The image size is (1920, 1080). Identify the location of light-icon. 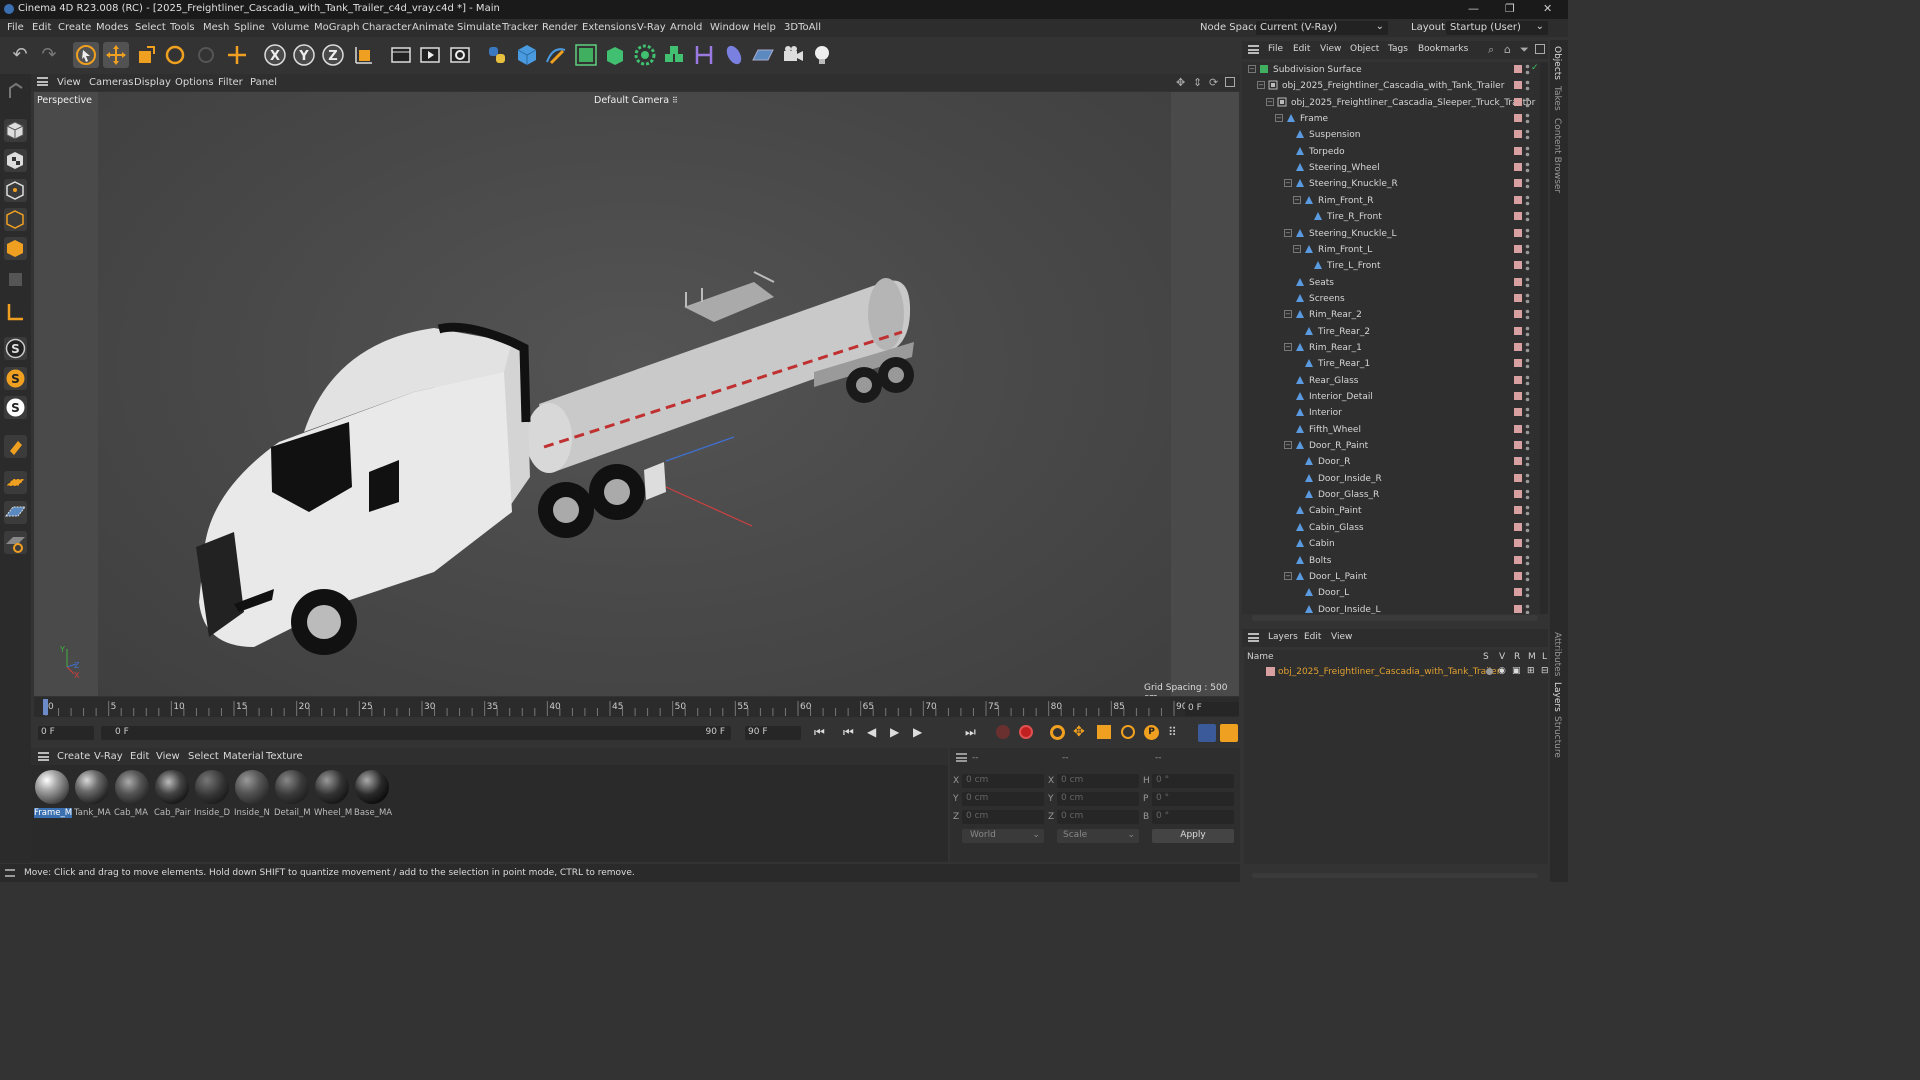
(822, 55).